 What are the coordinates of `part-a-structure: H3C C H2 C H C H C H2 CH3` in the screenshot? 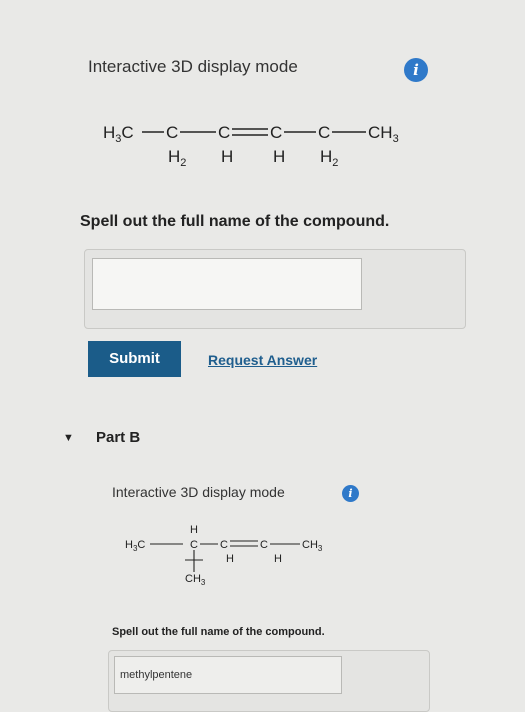 It's located at (251, 146).